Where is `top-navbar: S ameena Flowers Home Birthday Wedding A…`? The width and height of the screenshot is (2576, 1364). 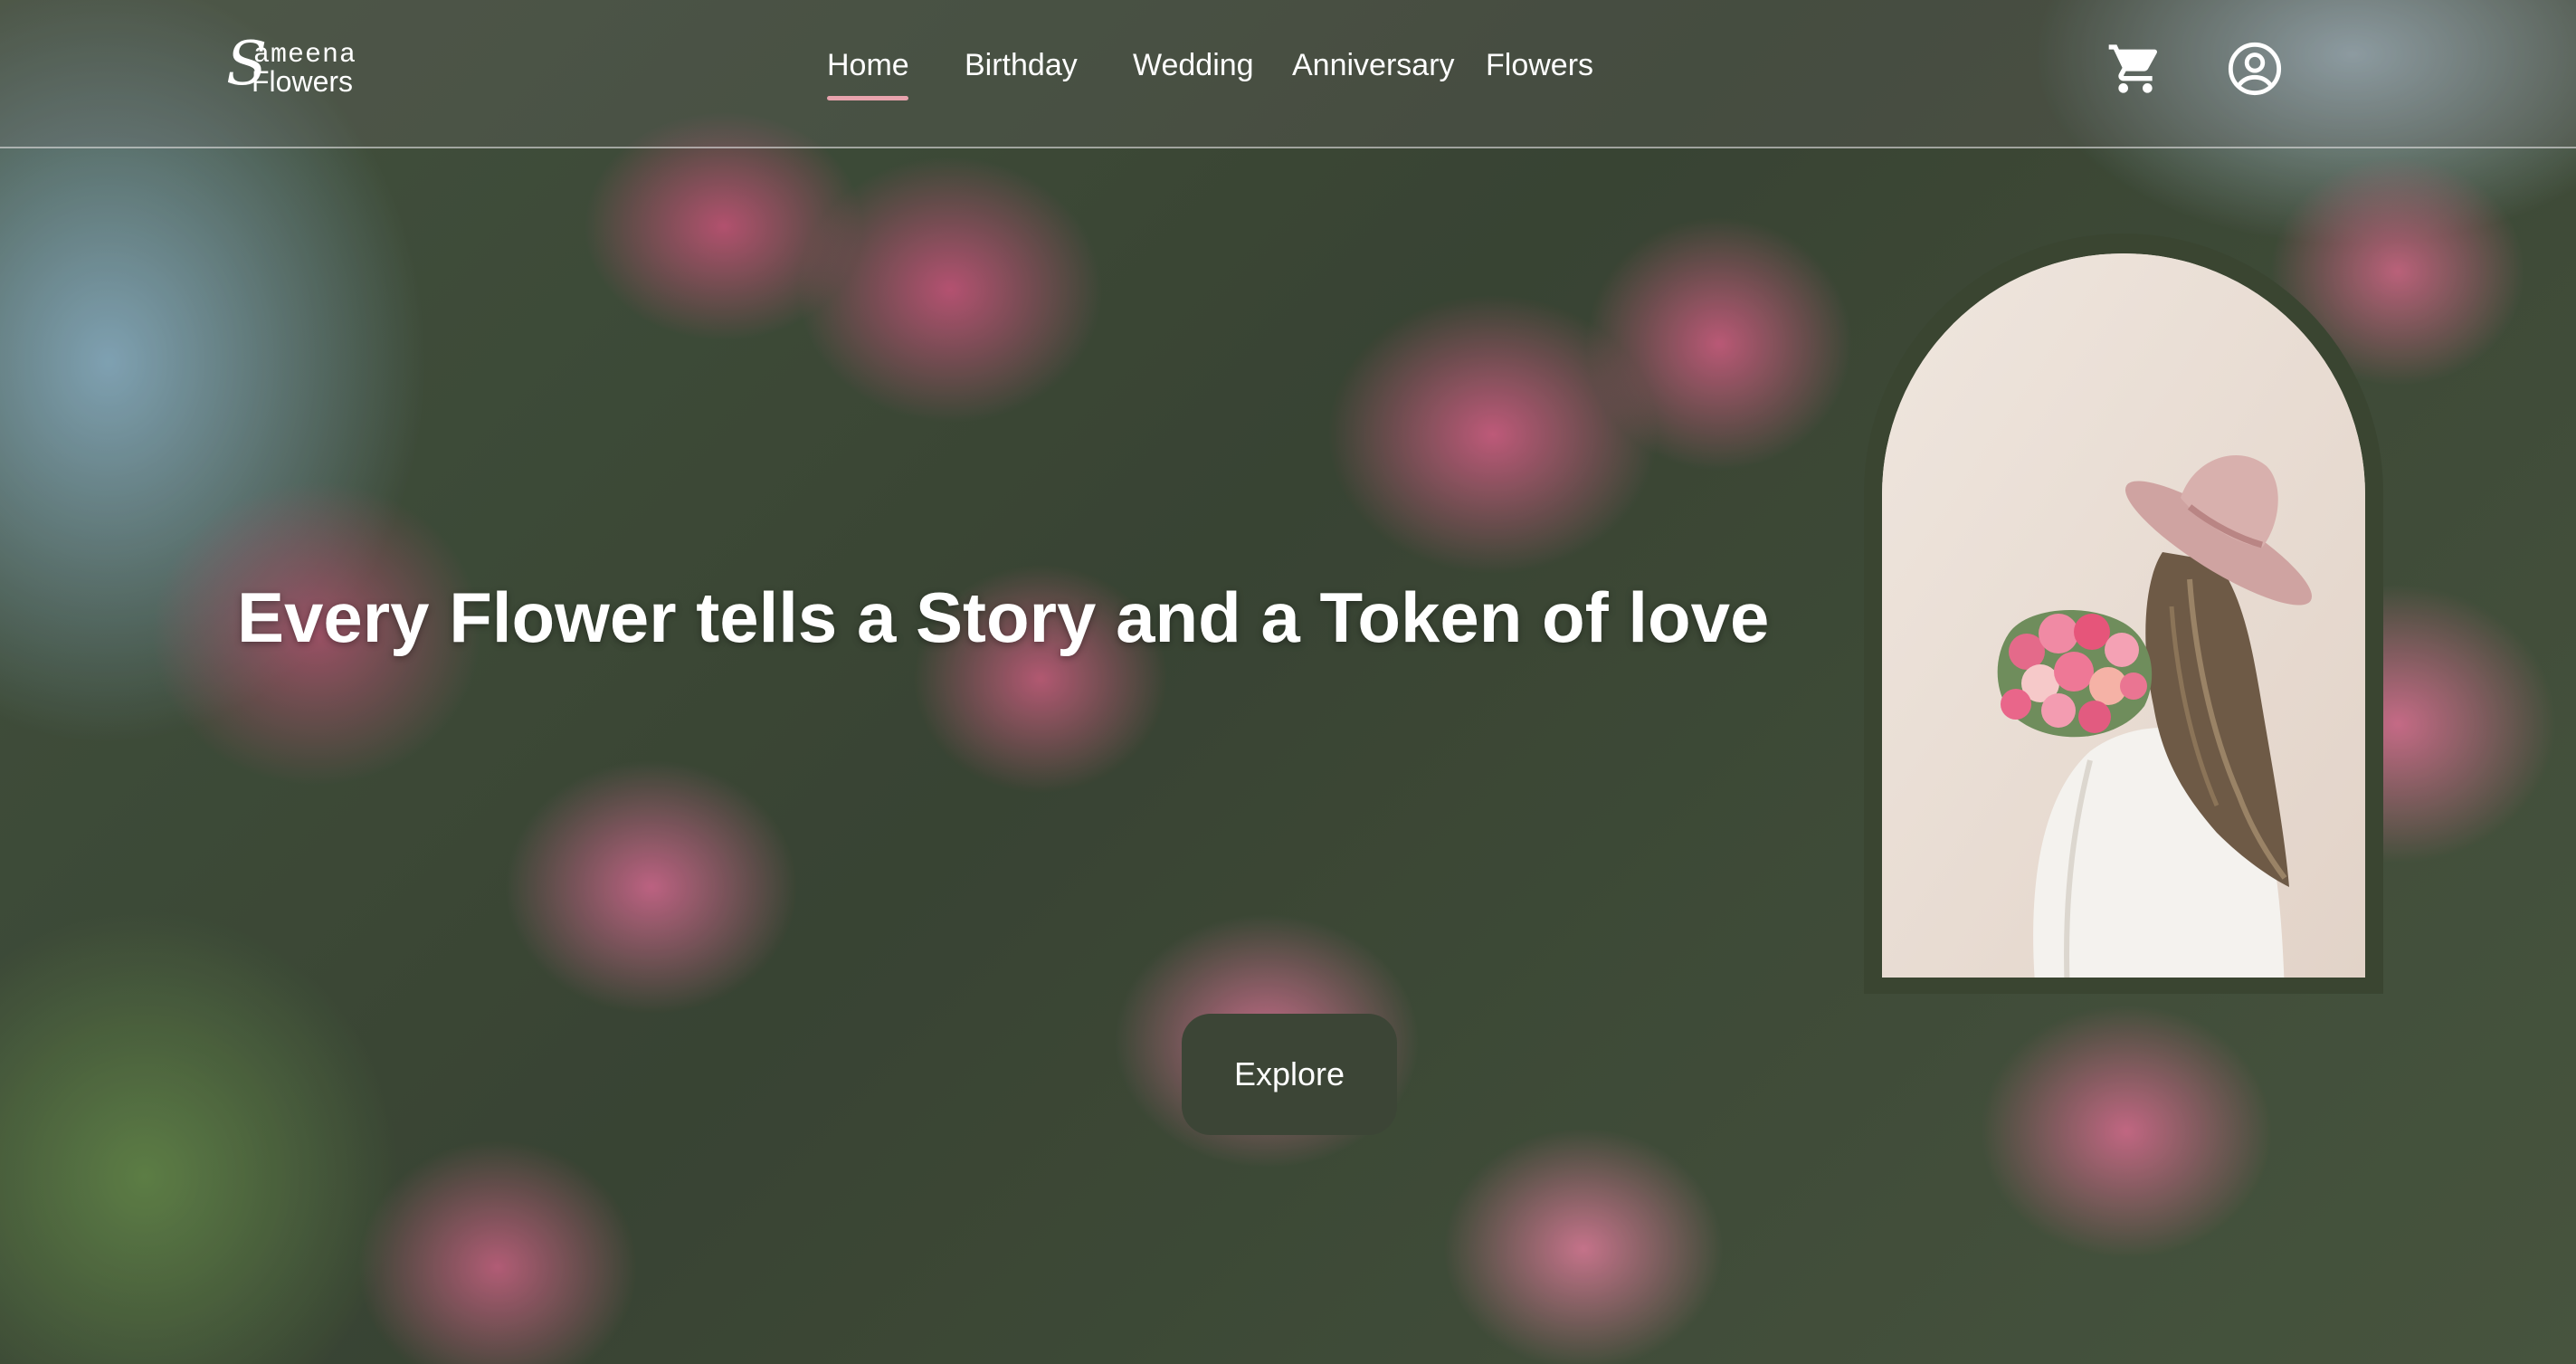 top-navbar: S ameena Flowers Home Birthday Wedding A… is located at coordinates (1288, 74).